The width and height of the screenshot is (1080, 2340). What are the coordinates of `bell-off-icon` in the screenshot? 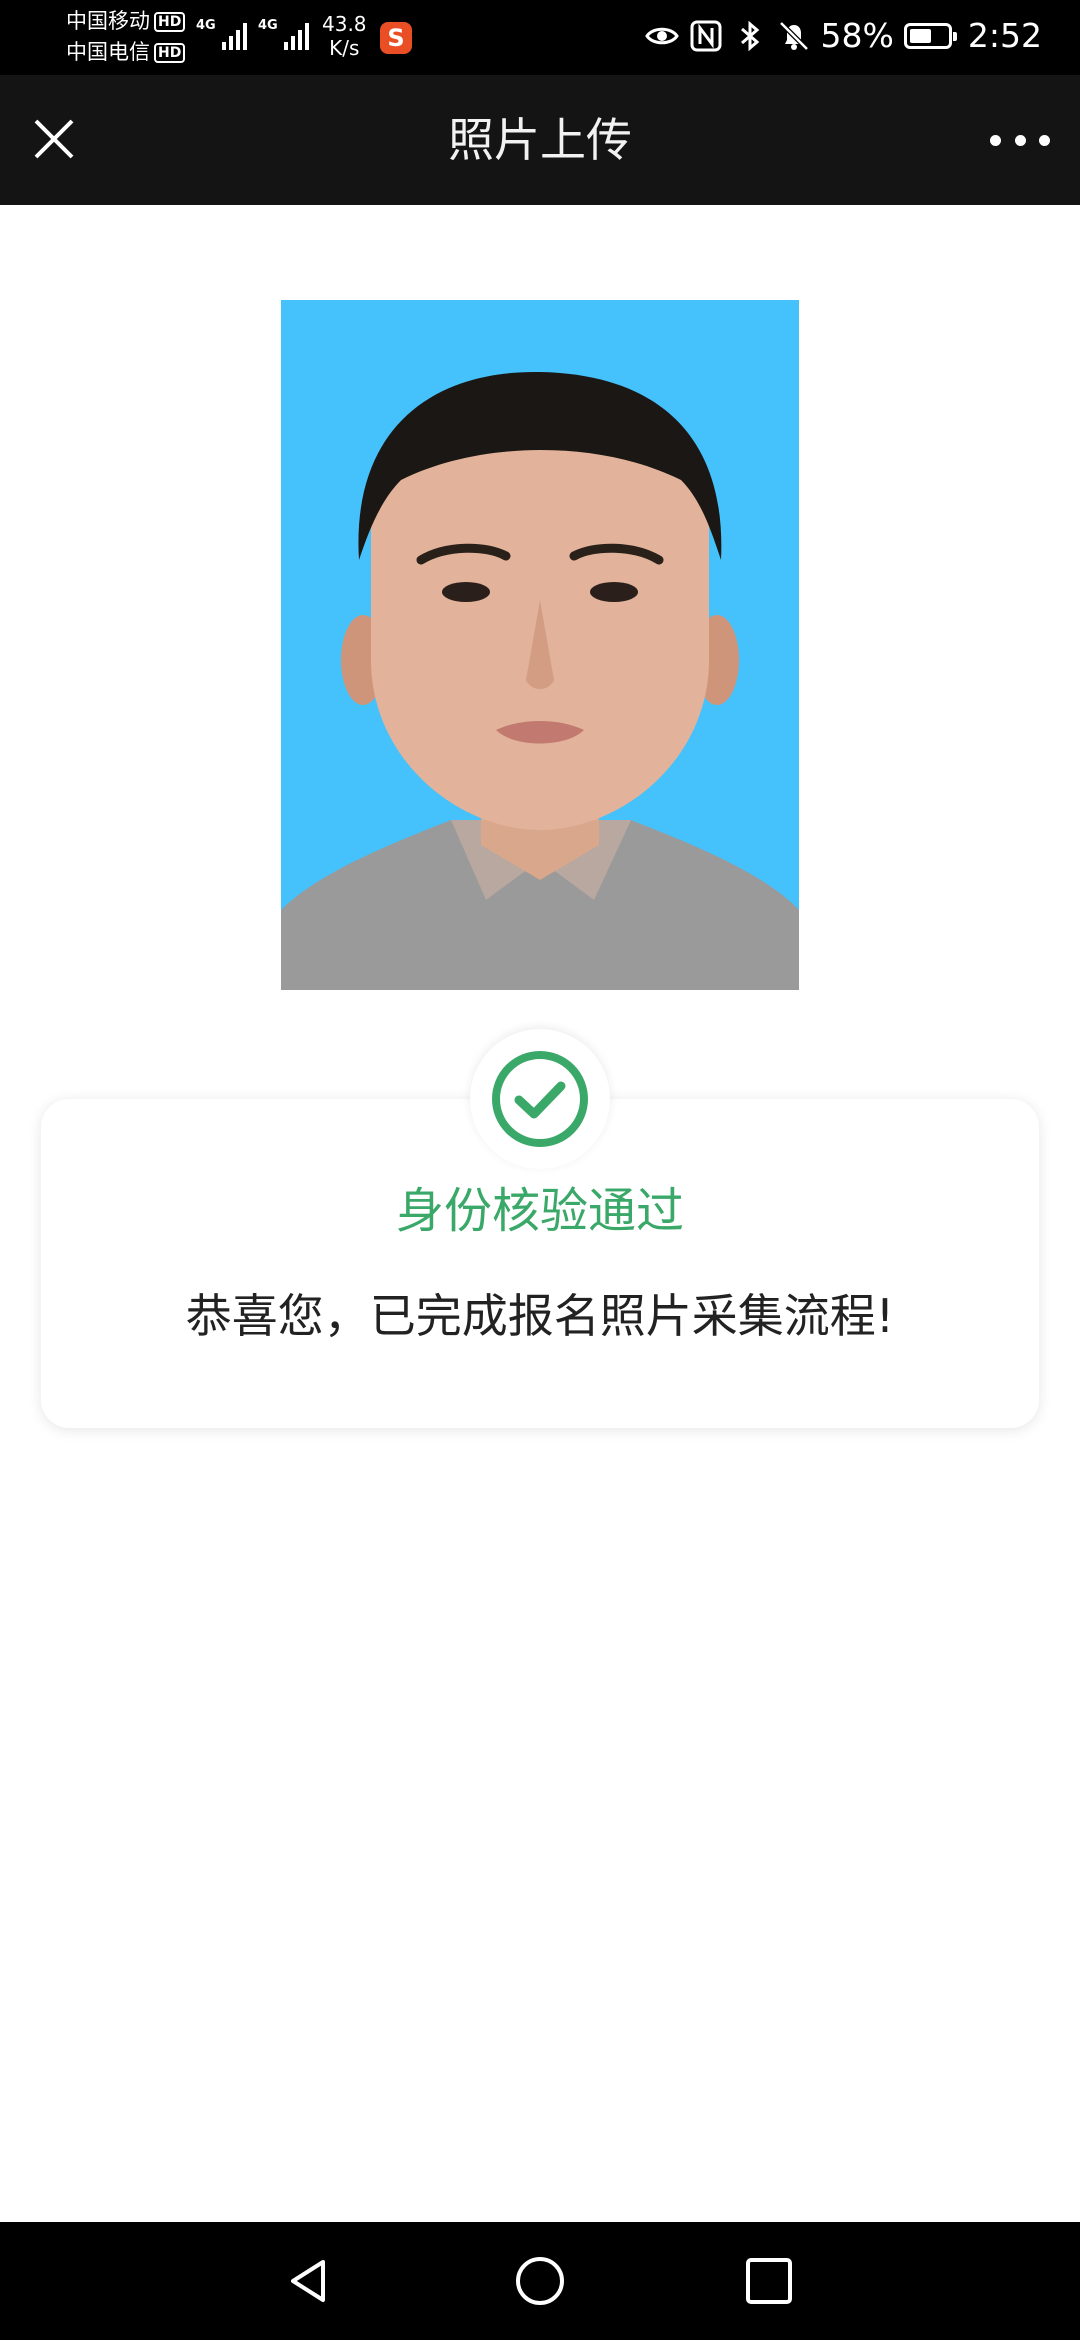 It's located at (793, 35).